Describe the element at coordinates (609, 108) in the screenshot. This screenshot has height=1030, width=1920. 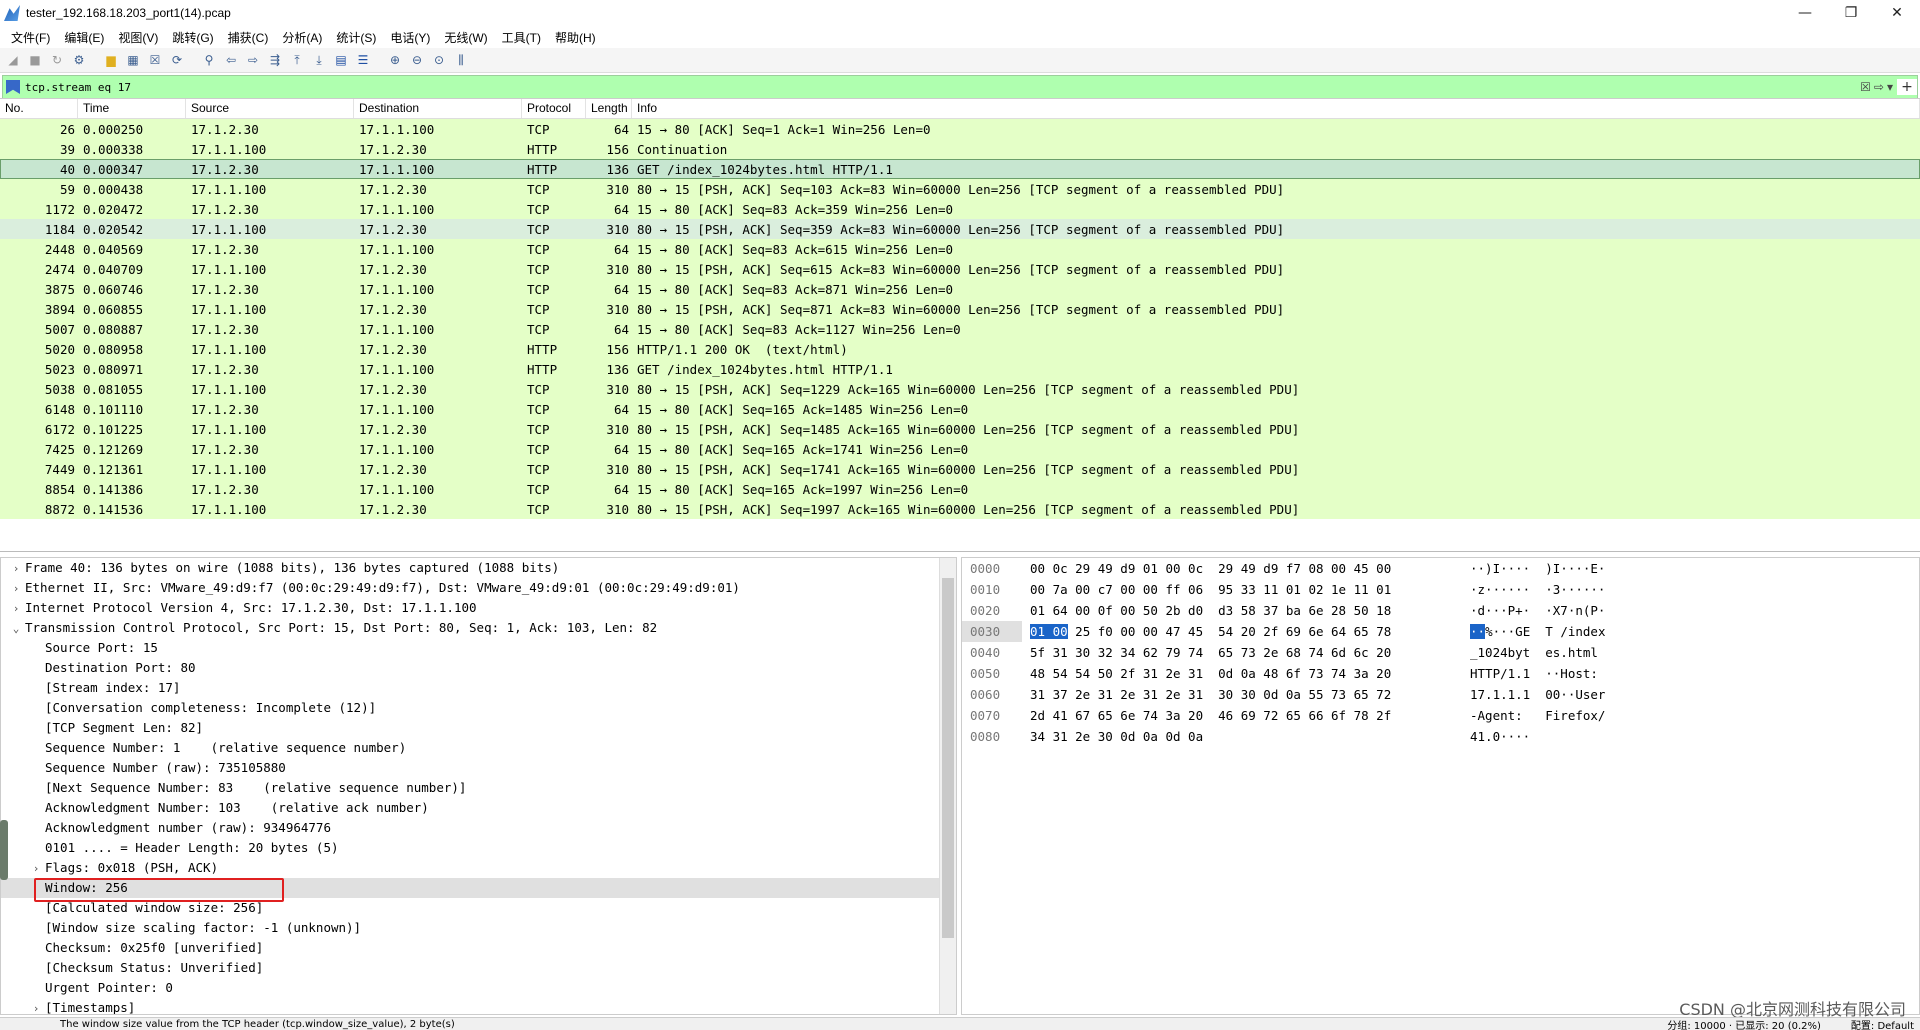
I see `col-length: Length` at that location.